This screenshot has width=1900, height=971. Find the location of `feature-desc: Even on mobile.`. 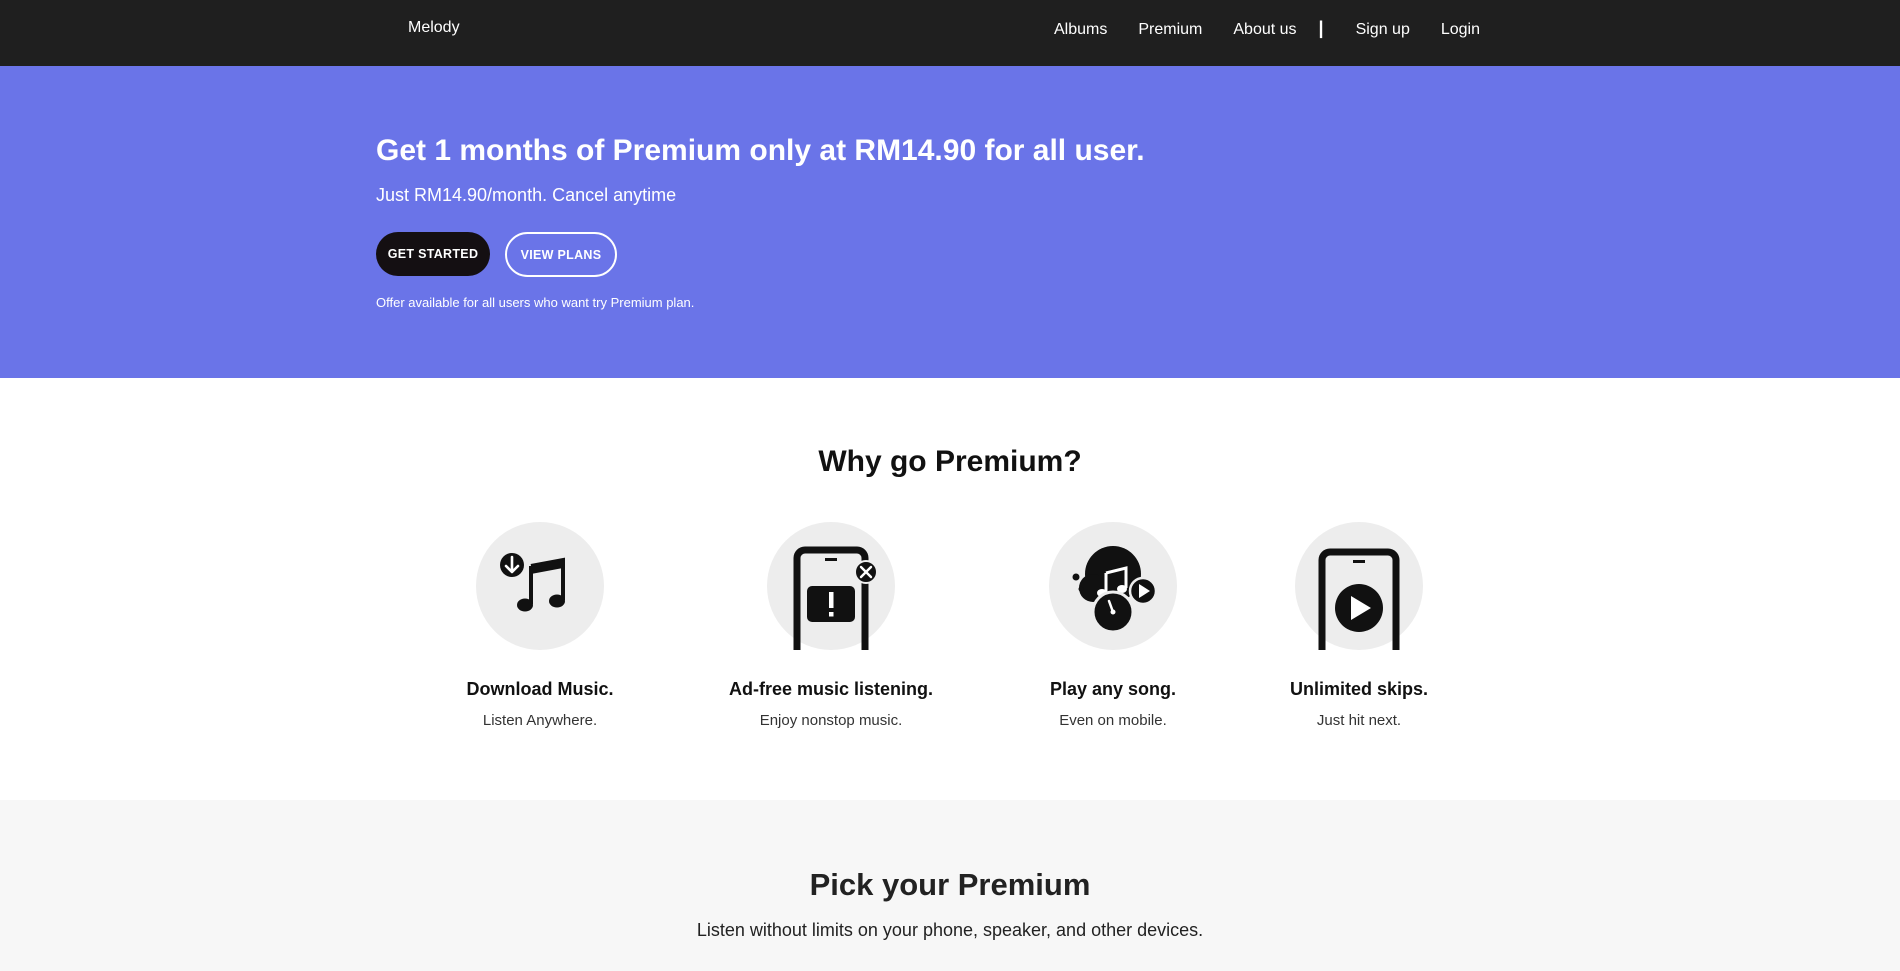

feature-desc: Even on mobile. is located at coordinates (1113, 720).